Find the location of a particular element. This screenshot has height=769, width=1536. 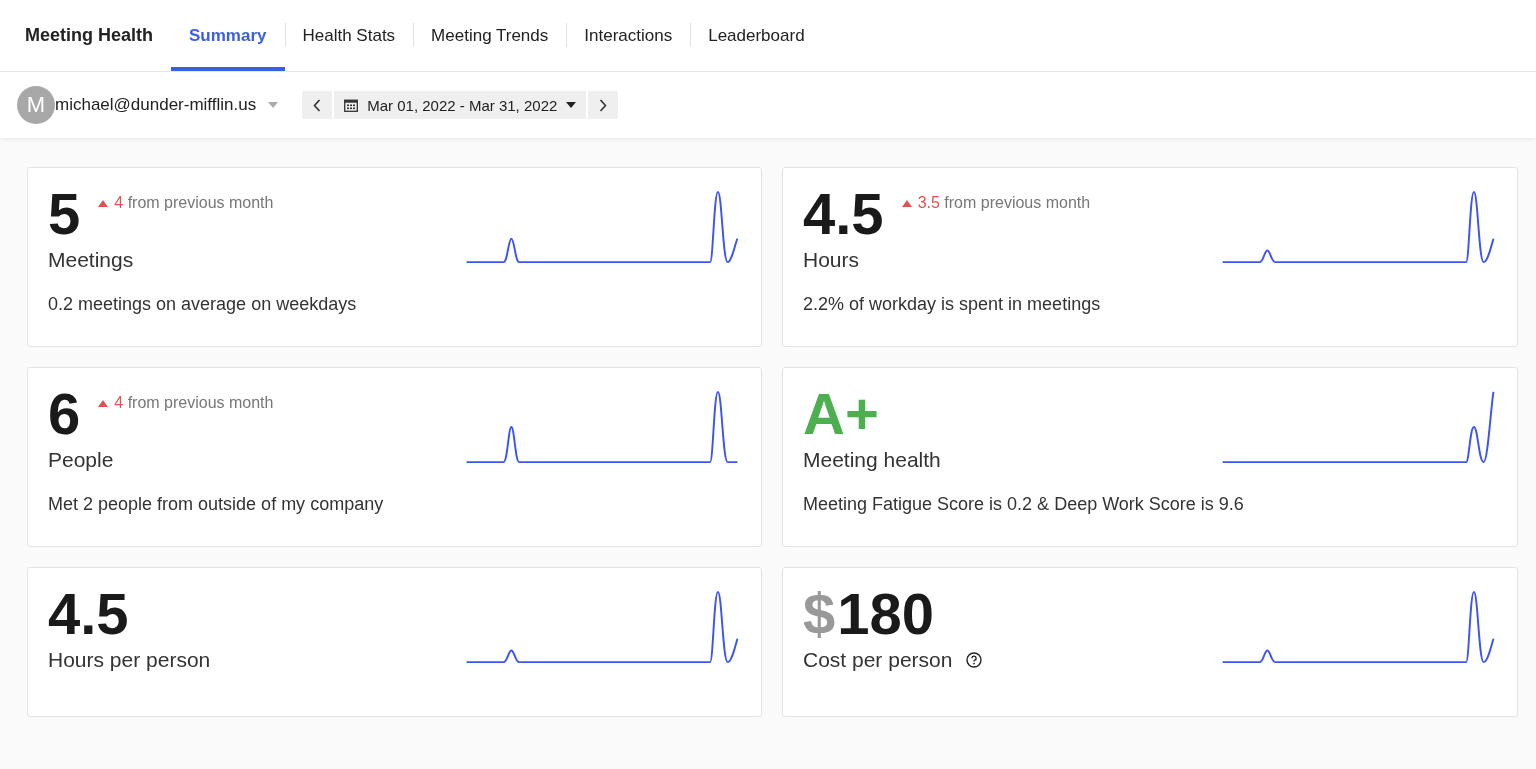

stat-description: Met 2 people from outside of my company is located at coordinates (216, 504).